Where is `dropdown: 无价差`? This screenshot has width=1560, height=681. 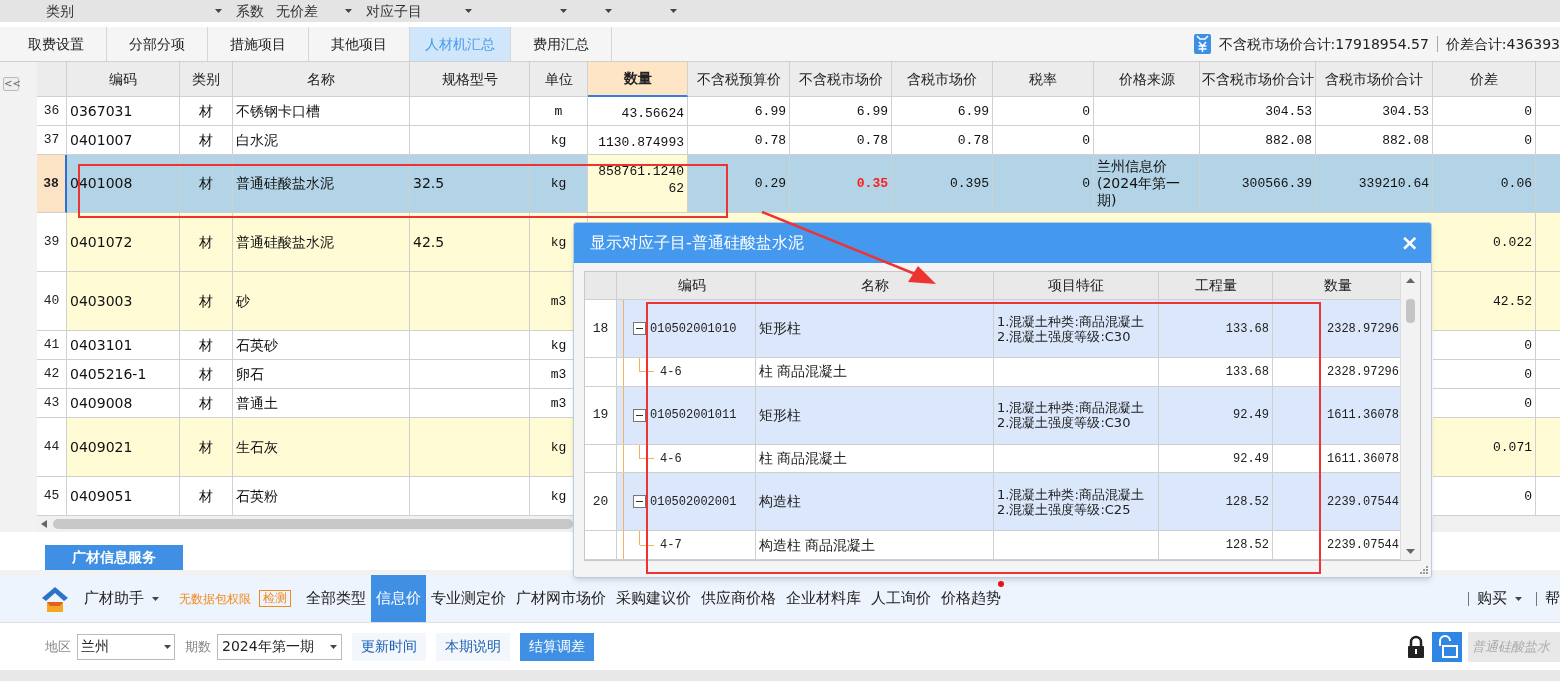
dropdown: 无价差 is located at coordinates (315, 11).